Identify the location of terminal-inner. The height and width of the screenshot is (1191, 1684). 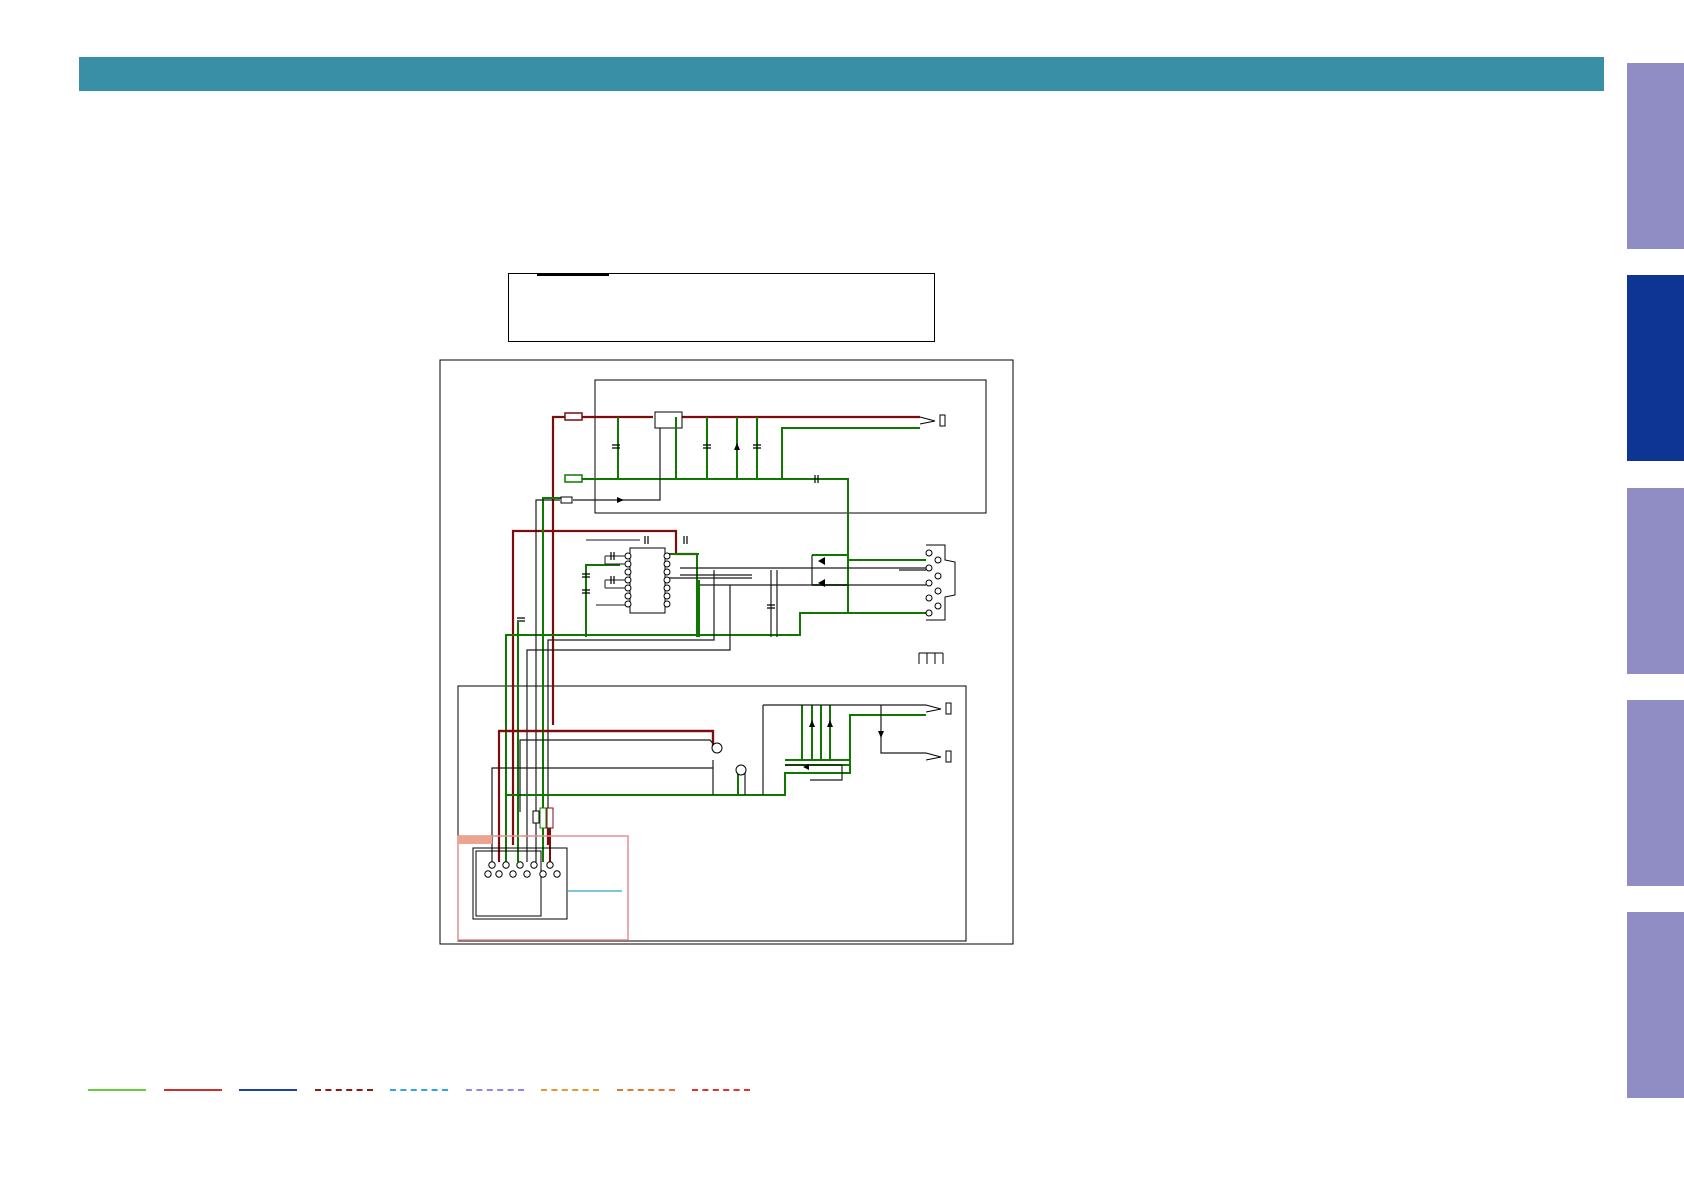
(508, 883).